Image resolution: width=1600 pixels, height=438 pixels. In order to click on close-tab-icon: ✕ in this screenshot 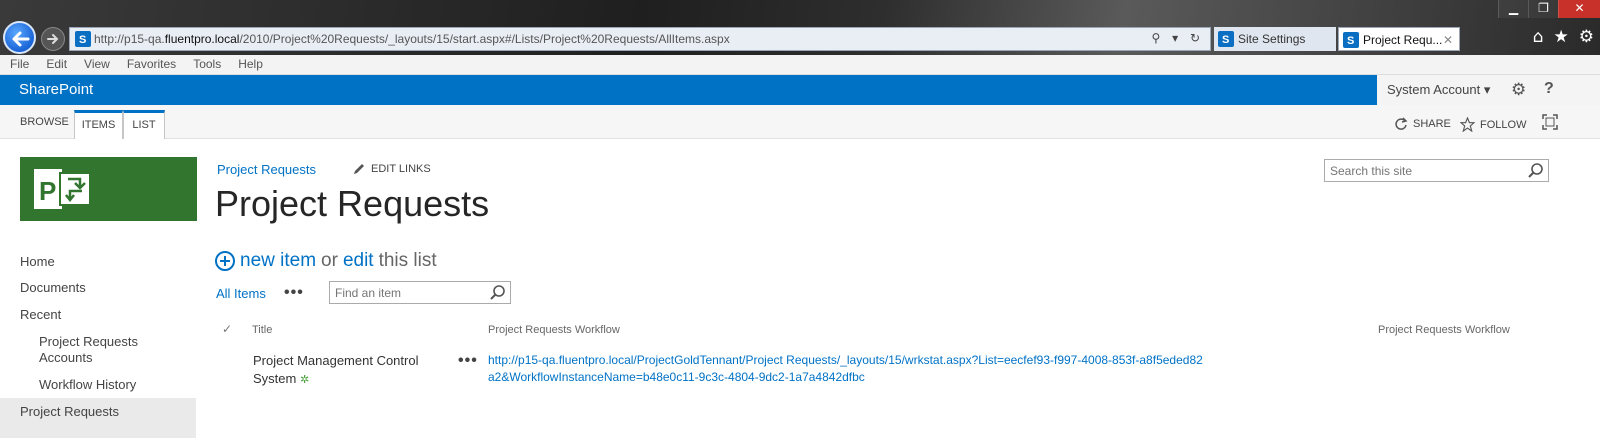, I will do `click(1448, 40)`.